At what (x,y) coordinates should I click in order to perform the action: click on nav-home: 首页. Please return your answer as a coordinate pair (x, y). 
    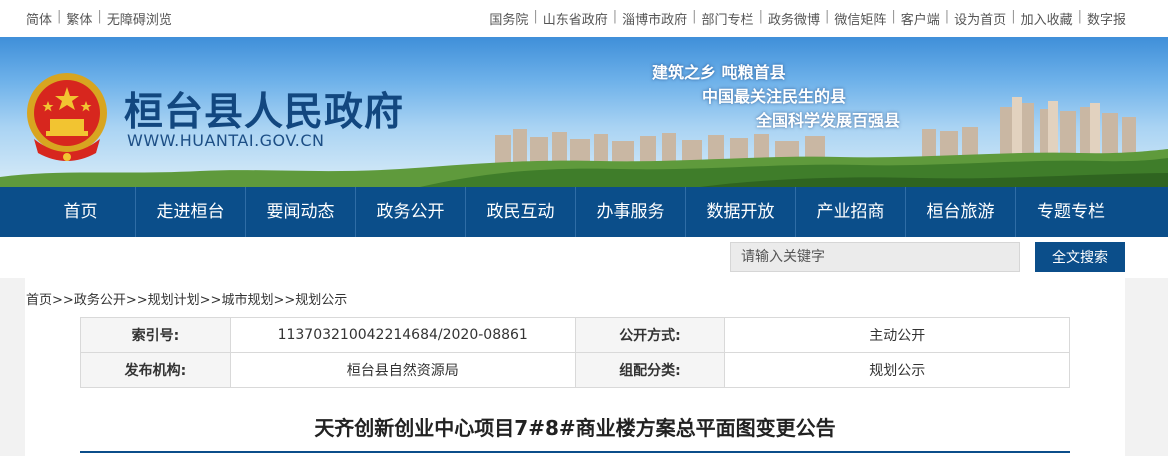
    Looking at the image, I should click on (81, 212).